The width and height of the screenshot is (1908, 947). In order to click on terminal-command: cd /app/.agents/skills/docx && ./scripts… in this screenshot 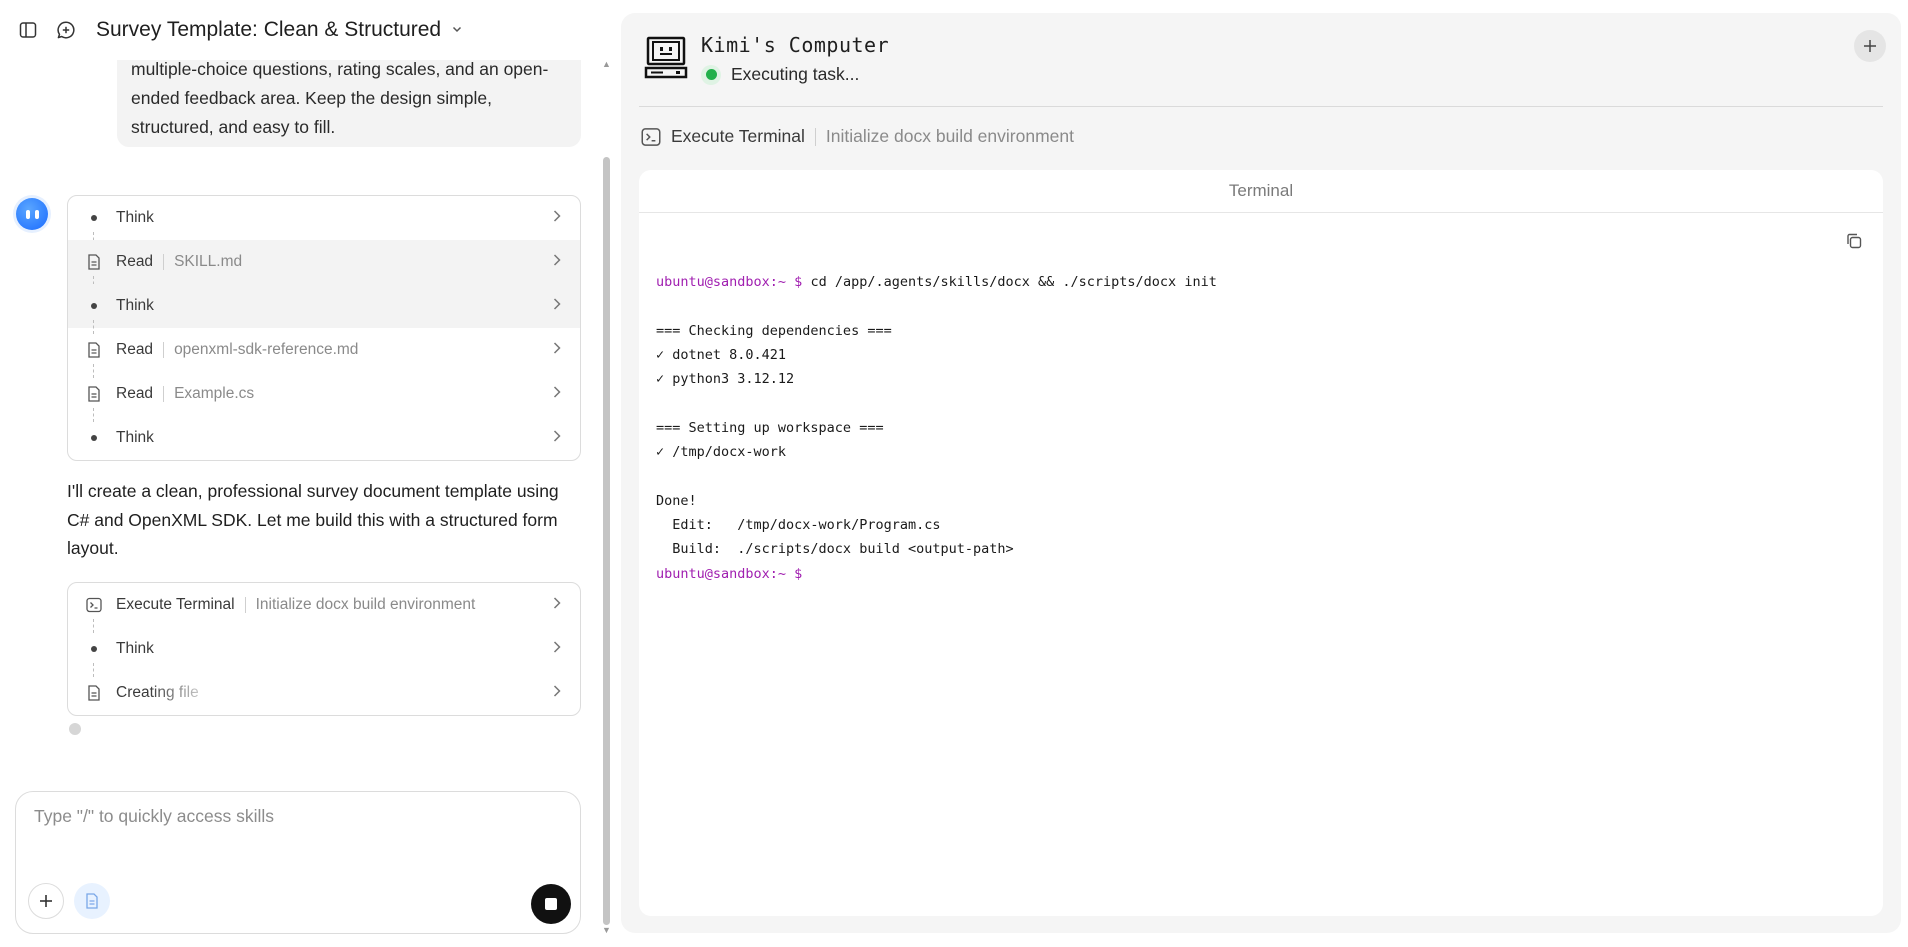, I will do `click(1009, 282)`.